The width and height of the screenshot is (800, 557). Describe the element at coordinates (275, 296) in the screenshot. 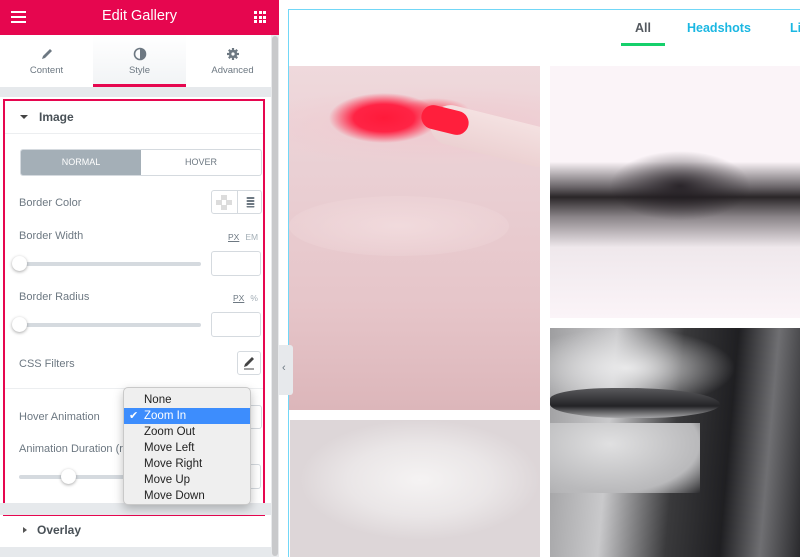

I see `panel-scrollbar-thumb` at that location.